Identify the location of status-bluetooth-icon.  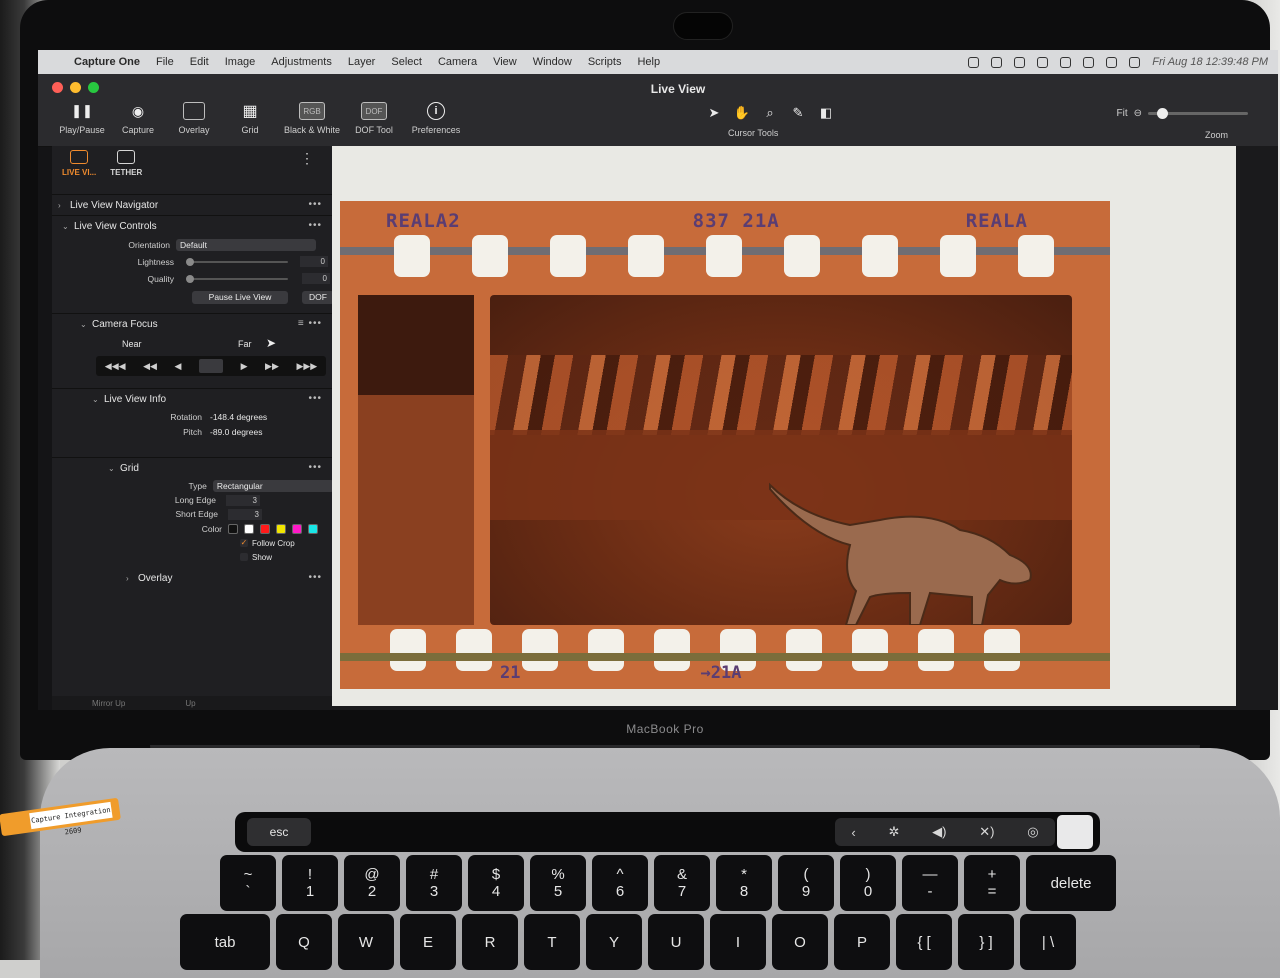
(1089, 62).